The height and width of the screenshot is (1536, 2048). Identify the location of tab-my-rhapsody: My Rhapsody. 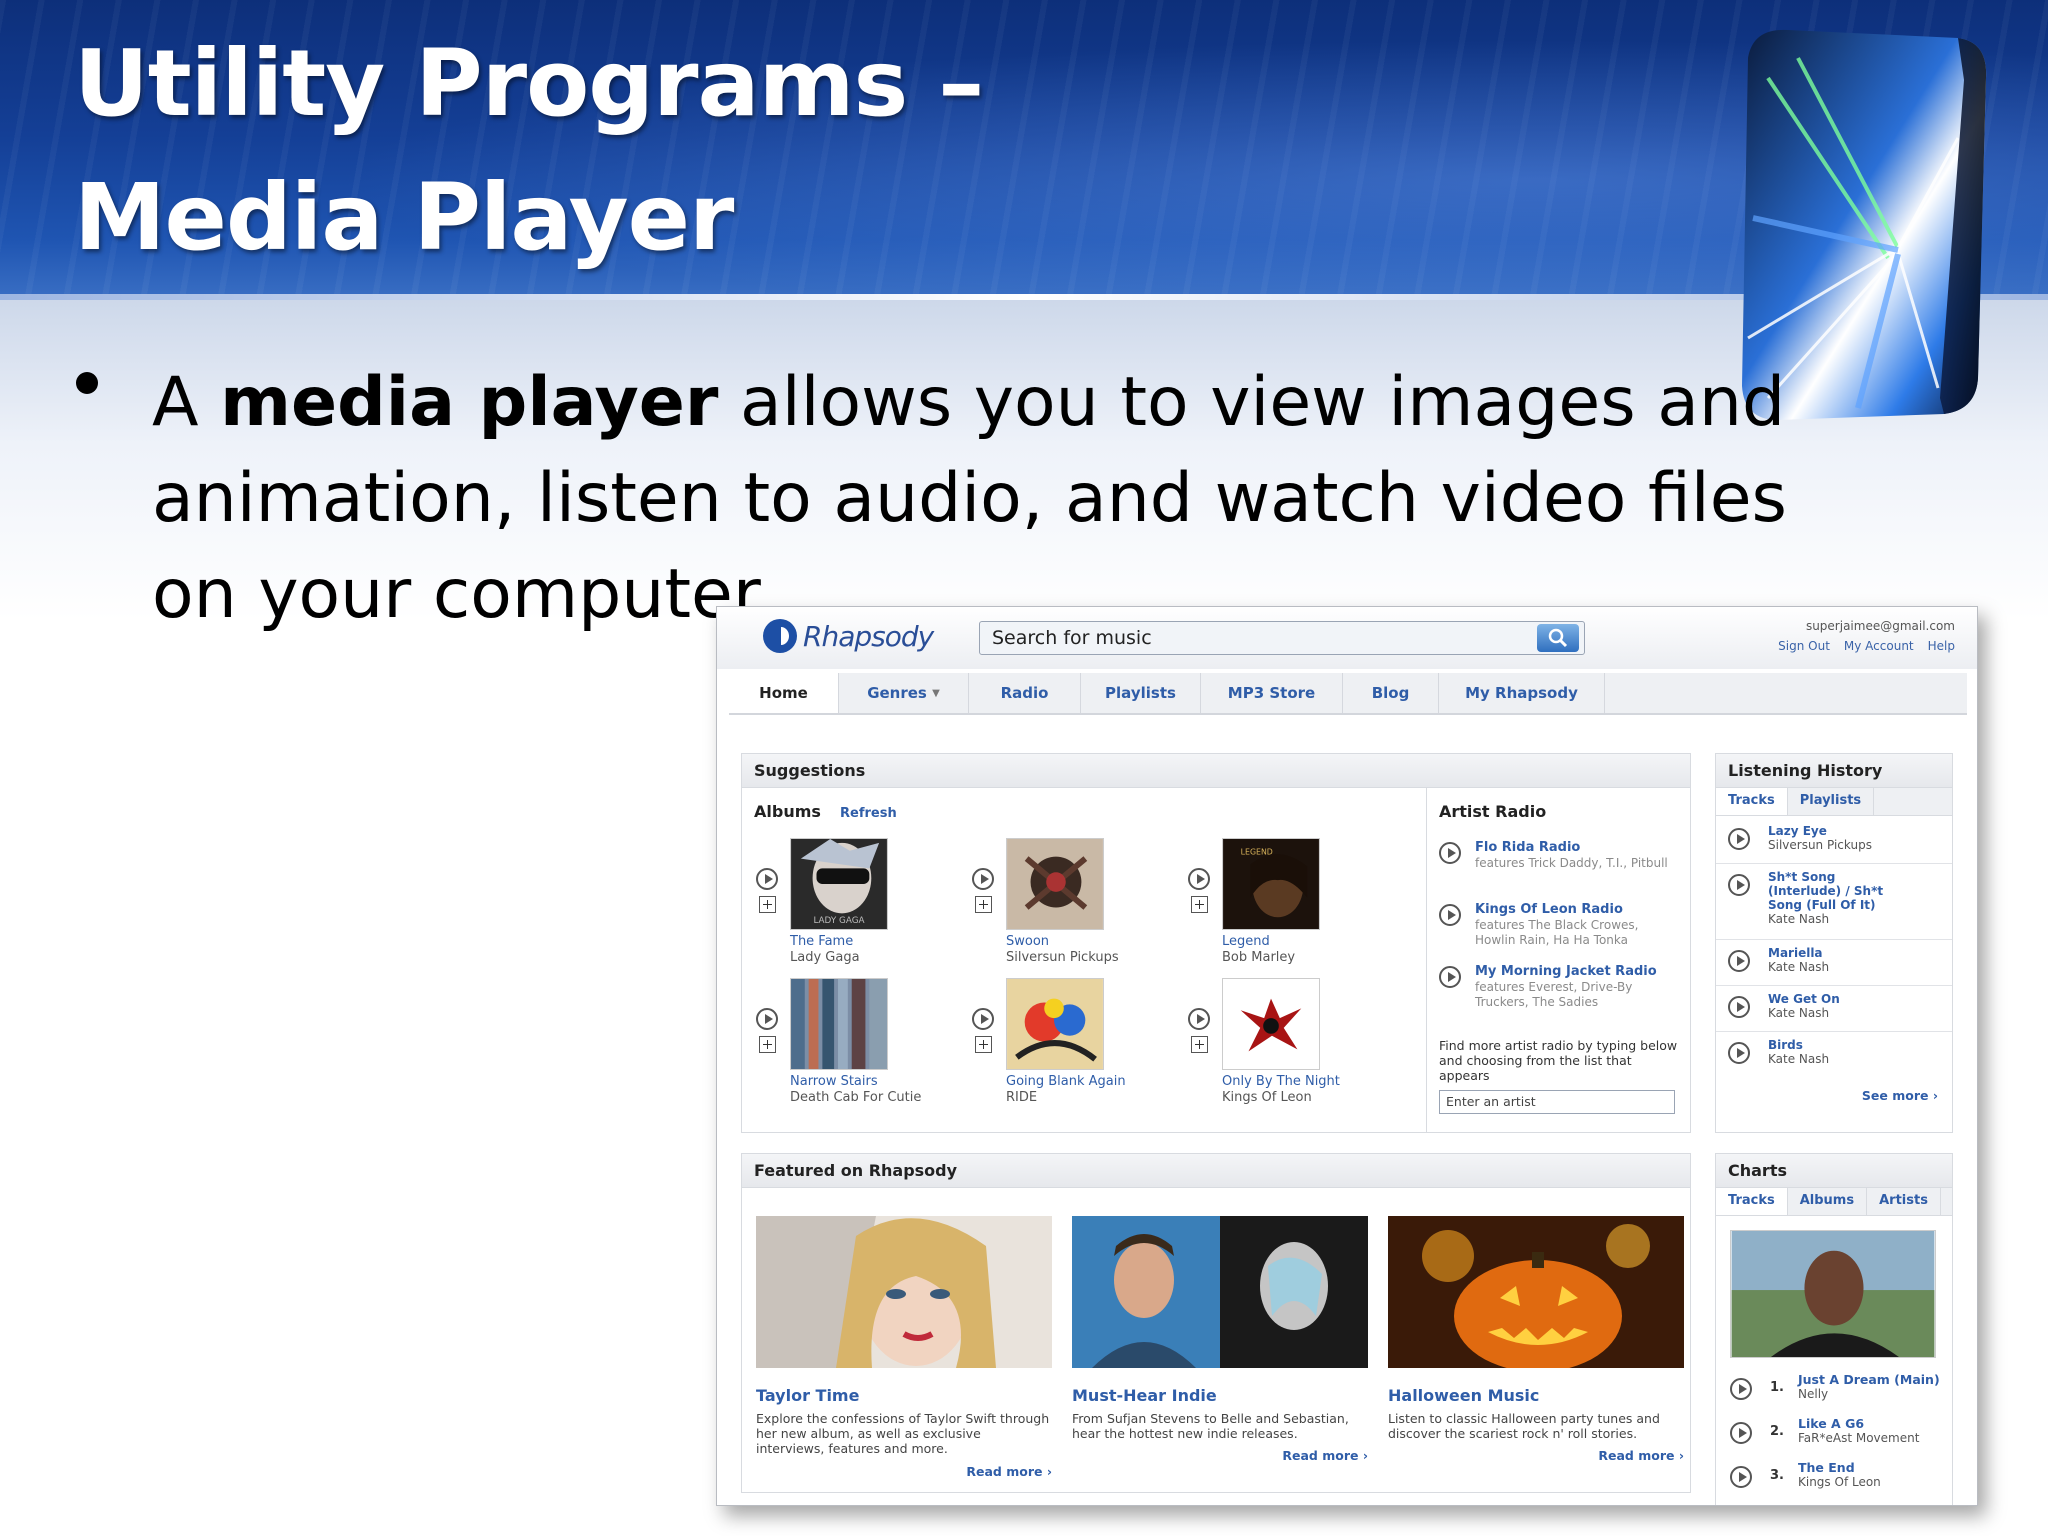
(1522, 693).